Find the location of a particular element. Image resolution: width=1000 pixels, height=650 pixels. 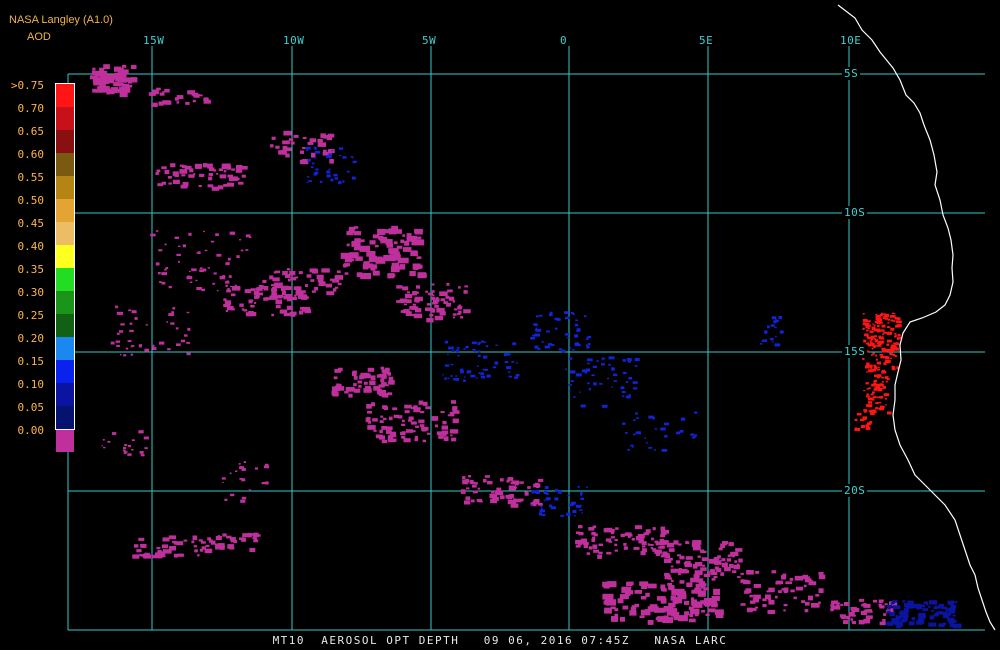

legend-frame is located at coordinates (65, 256).